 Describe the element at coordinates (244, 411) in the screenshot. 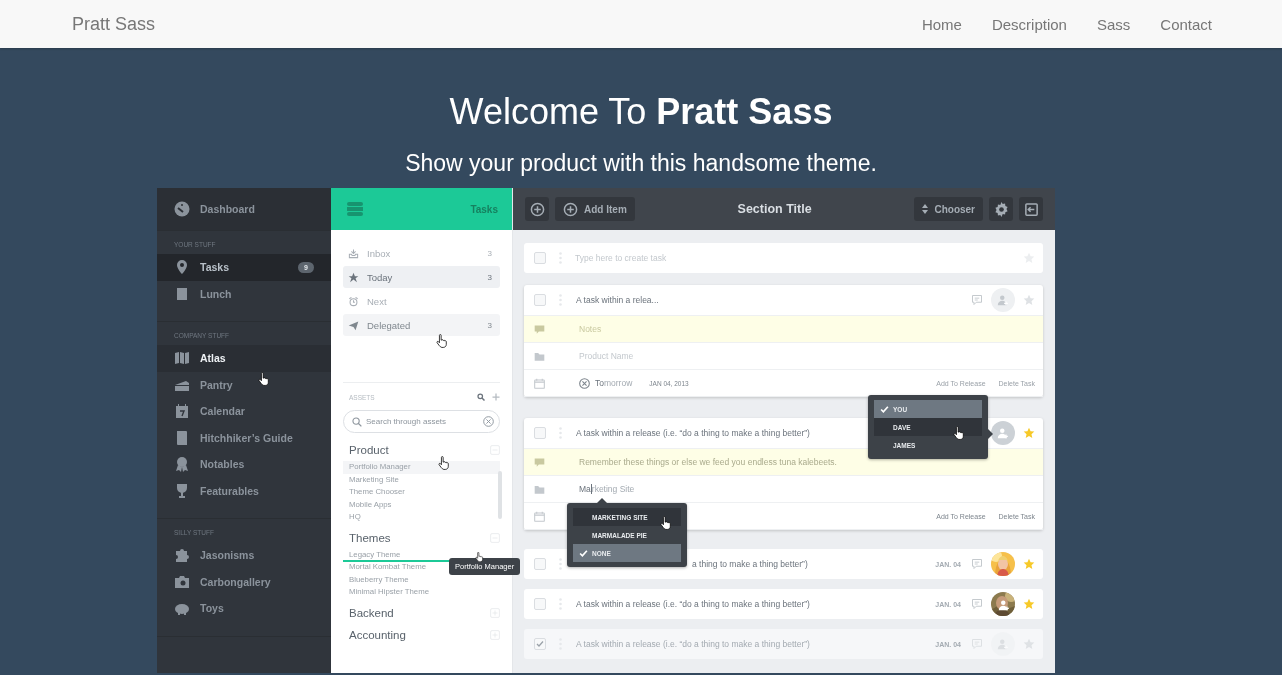

I see `sidebar-item: Calendar` at that location.